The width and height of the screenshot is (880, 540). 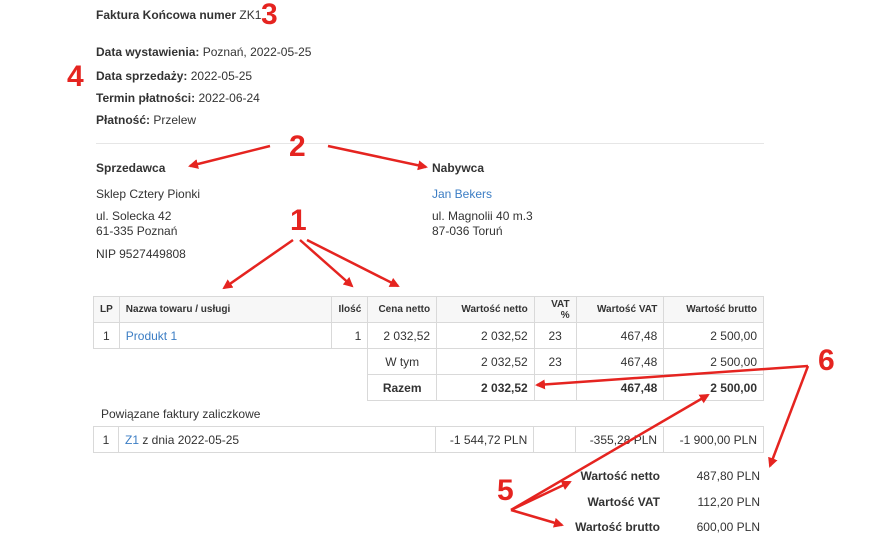 What do you see at coordinates (269, 15) in the screenshot?
I see `annotation-number: 3` at bounding box center [269, 15].